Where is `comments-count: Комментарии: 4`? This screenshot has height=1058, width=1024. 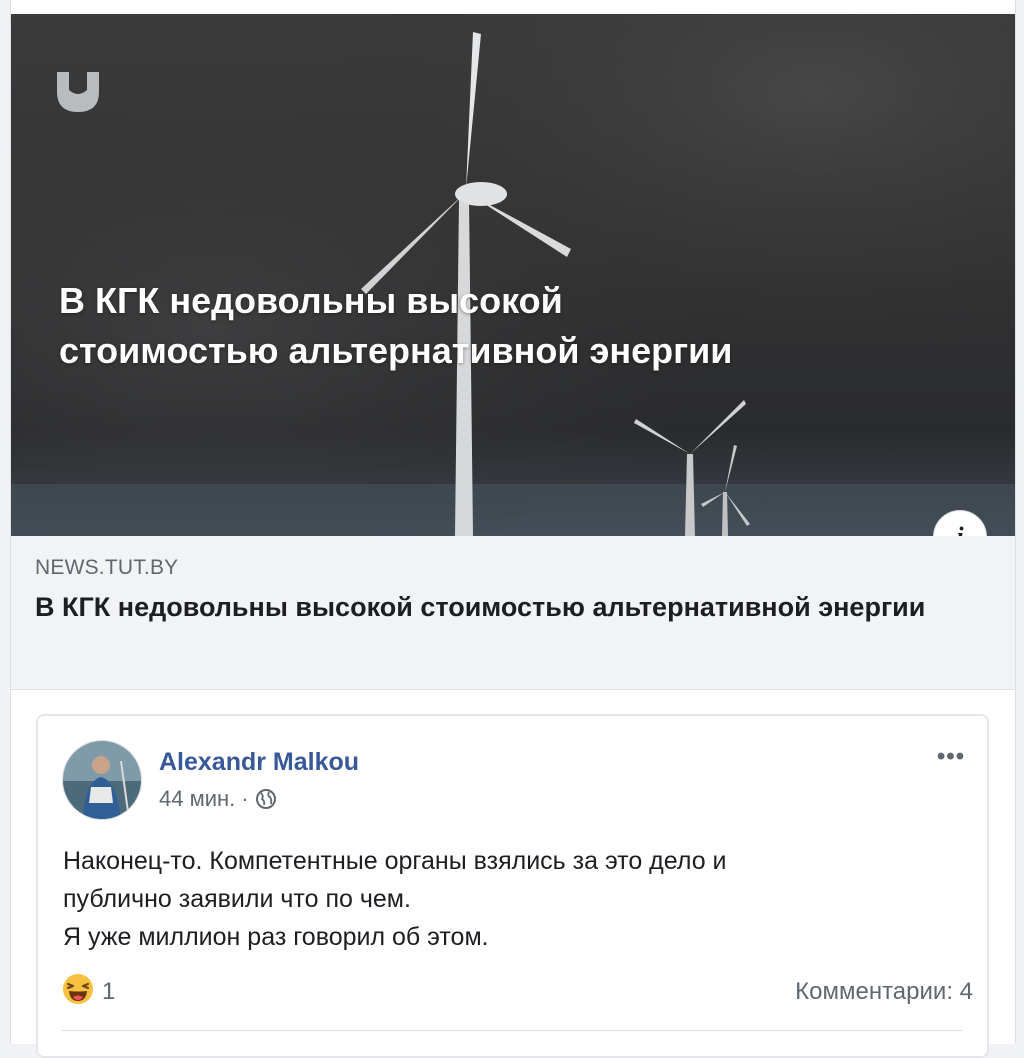
comments-count: Комментарии: 4 is located at coordinates (884, 992).